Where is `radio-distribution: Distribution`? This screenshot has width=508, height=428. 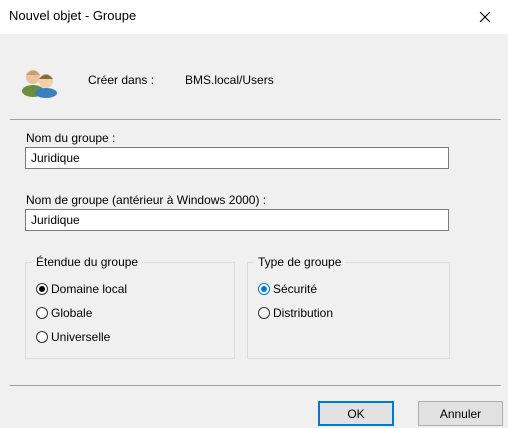
radio-distribution: Distribution is located at coordinates (295, 313).